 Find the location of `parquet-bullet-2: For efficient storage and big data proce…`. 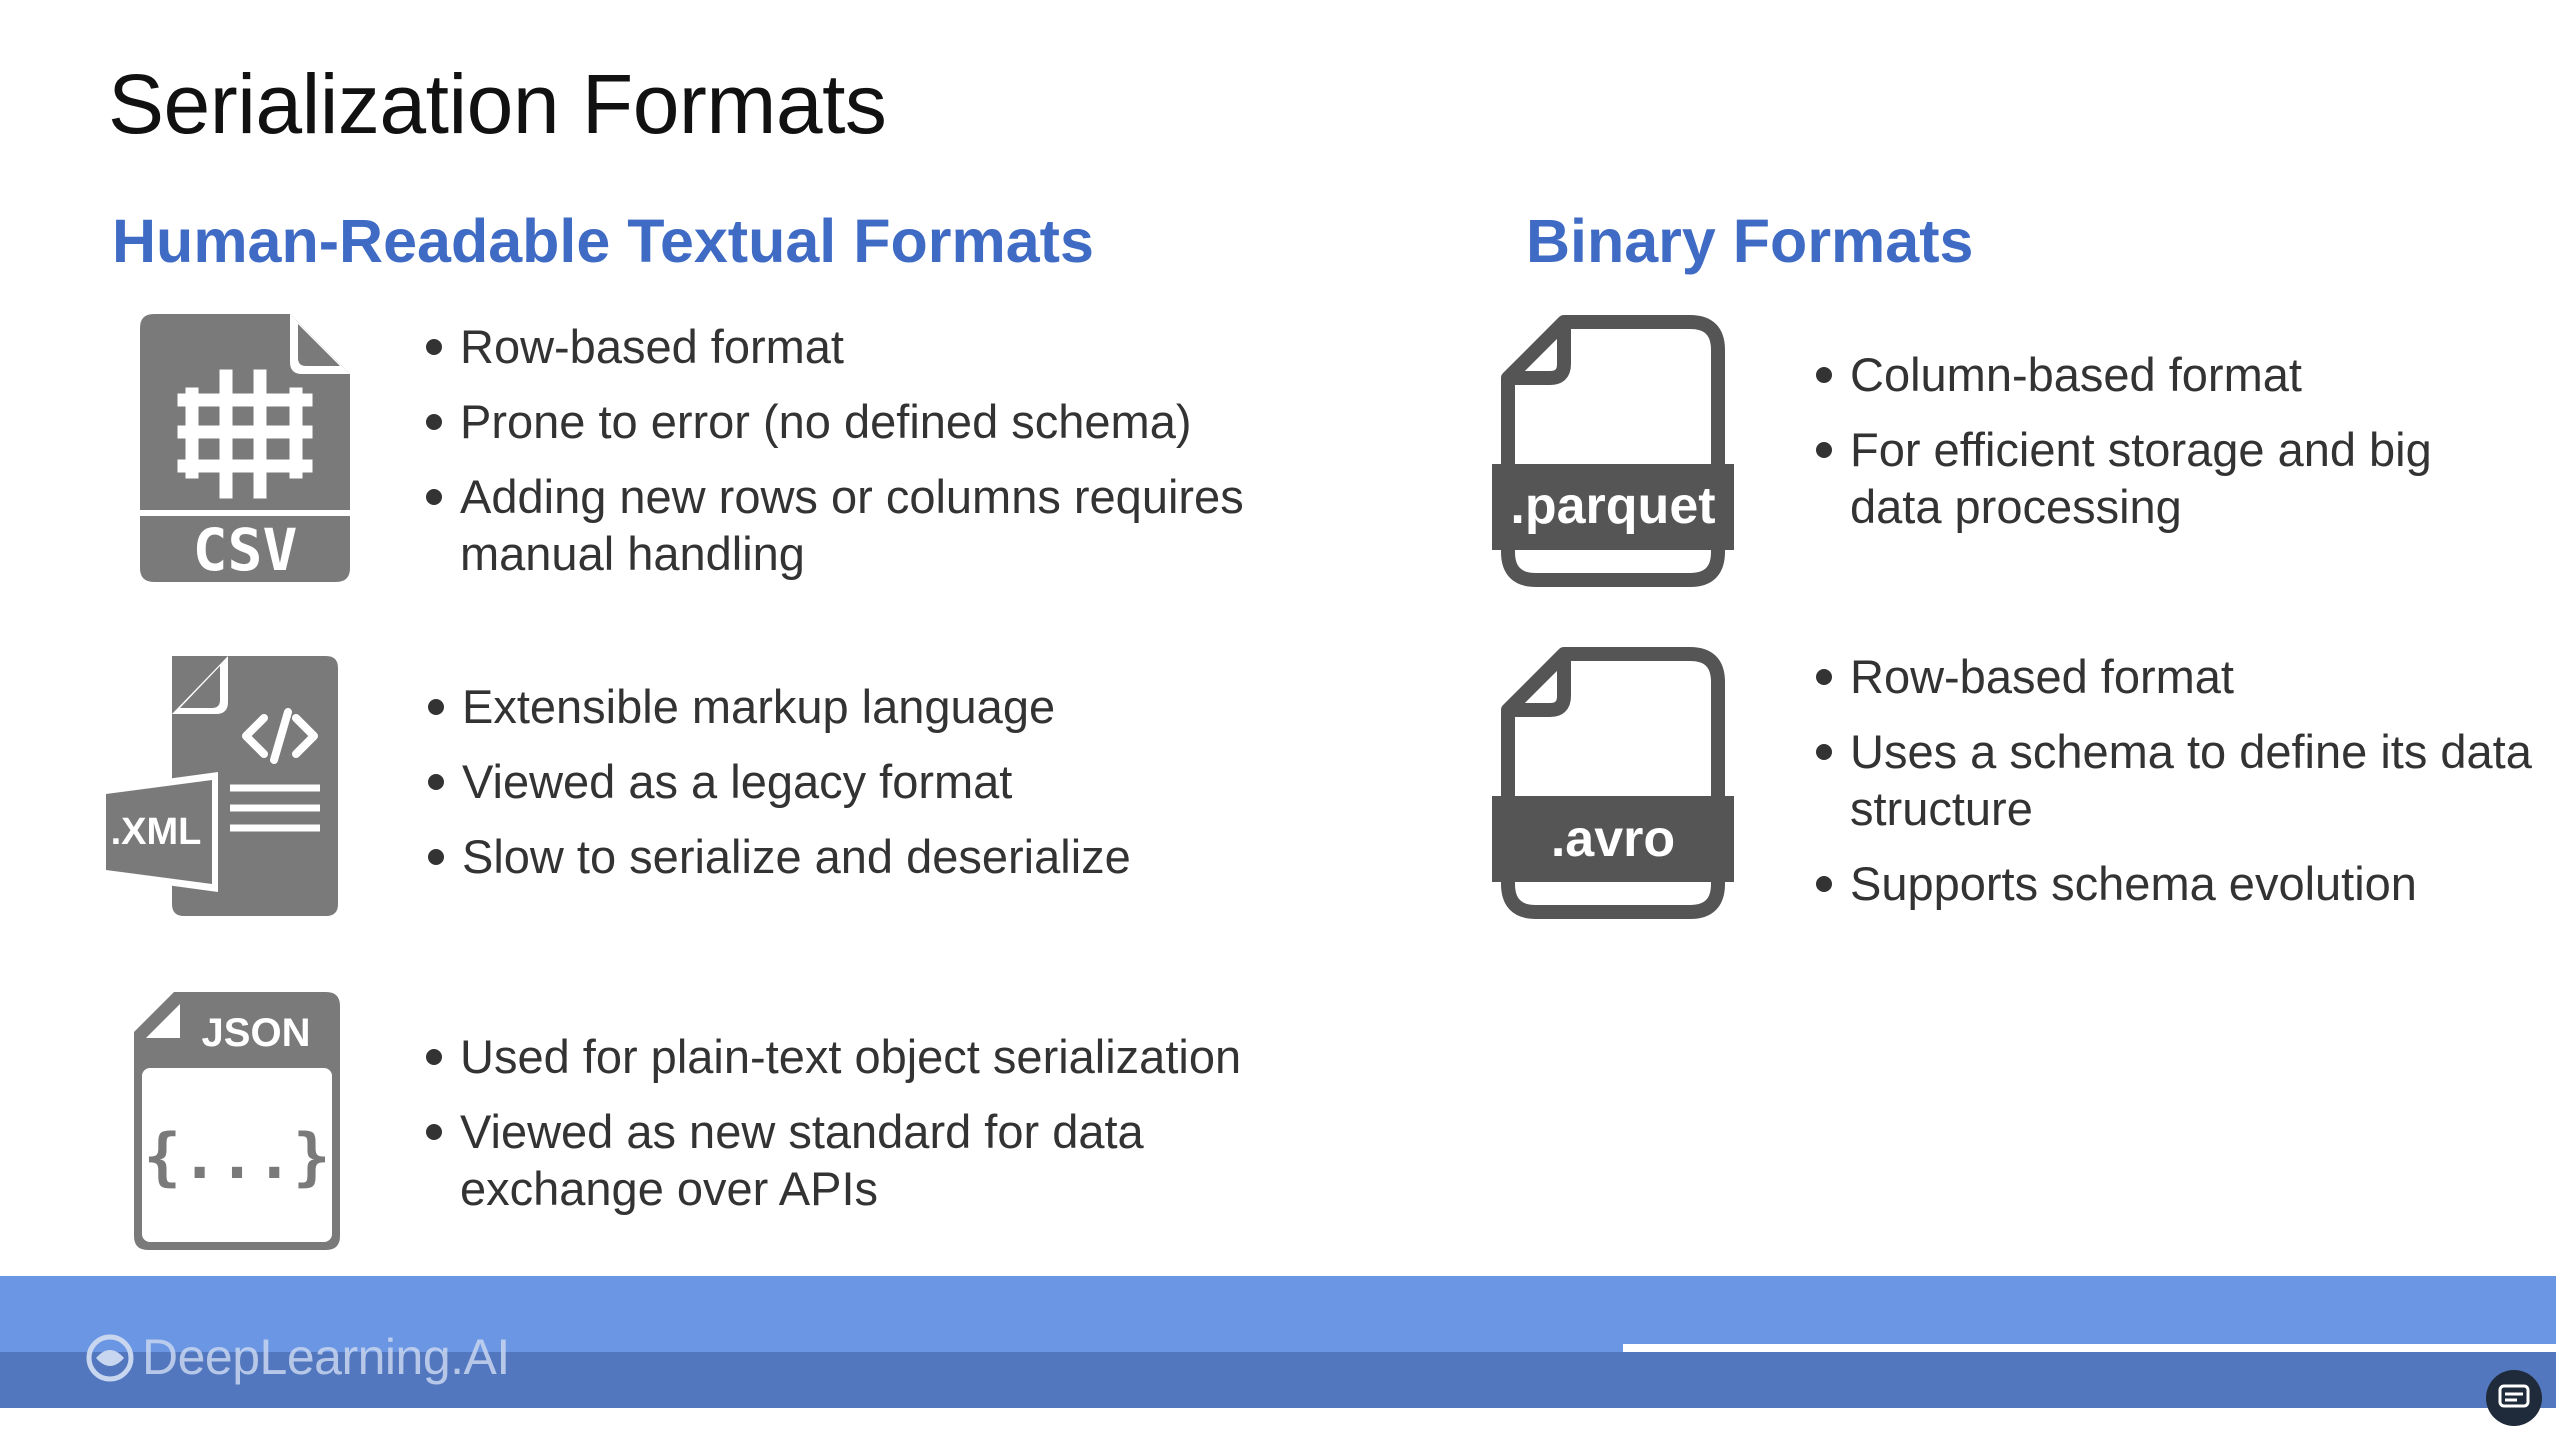

parquet-bullet-2: For efficient storage and big data proce… is located at coordinates (2174, 478).